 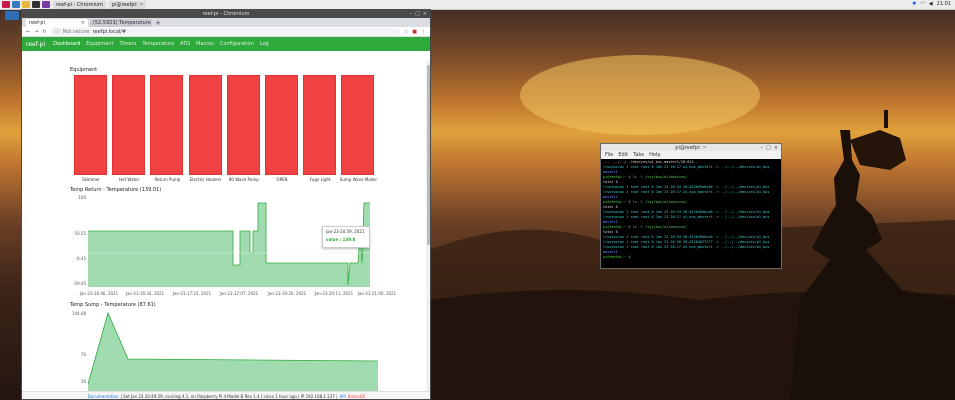 I want to click on wifi-icon: ◠, so click(x=922, y=4).